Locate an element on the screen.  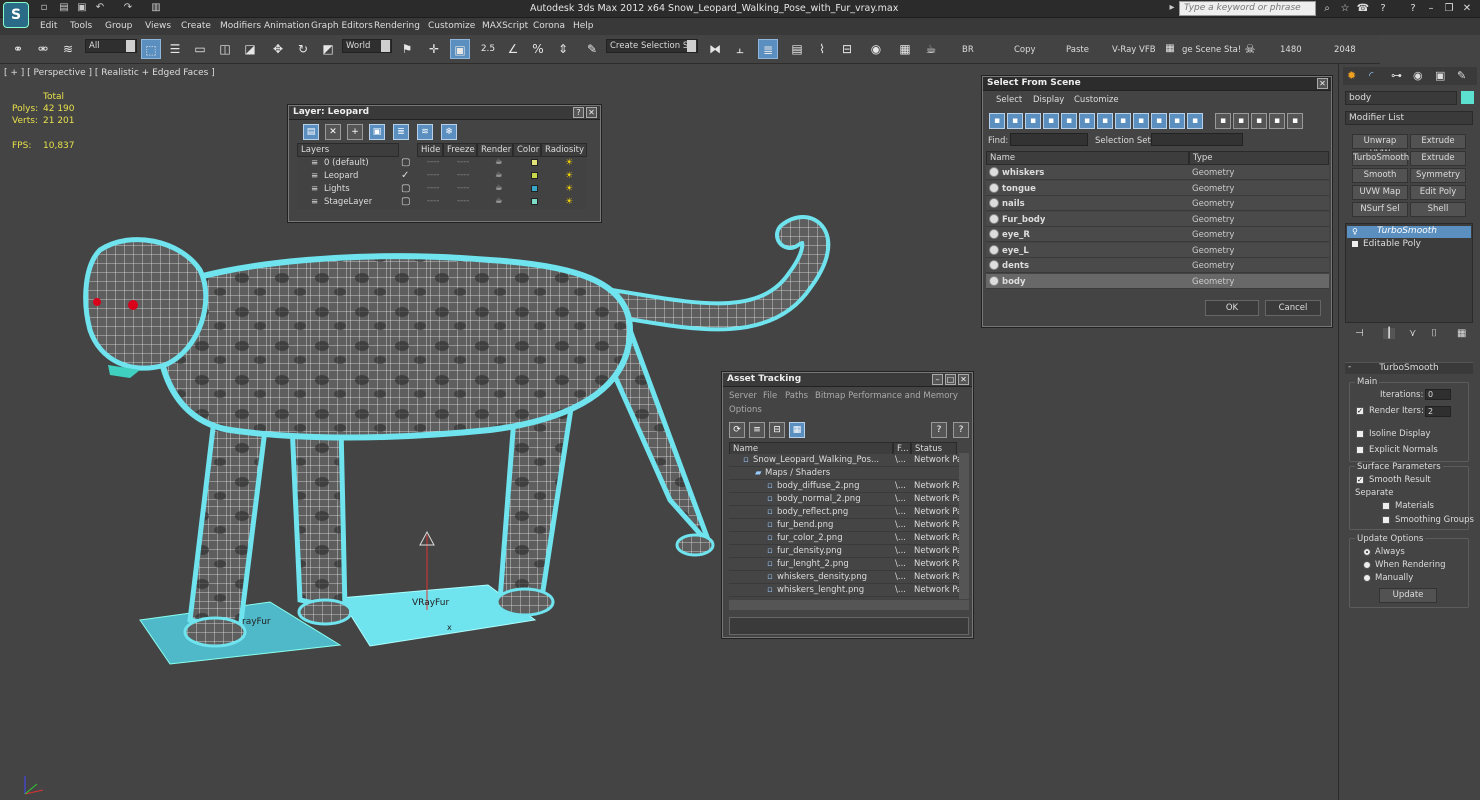
asset-menu-file: File is located at coordinates (770, 396).